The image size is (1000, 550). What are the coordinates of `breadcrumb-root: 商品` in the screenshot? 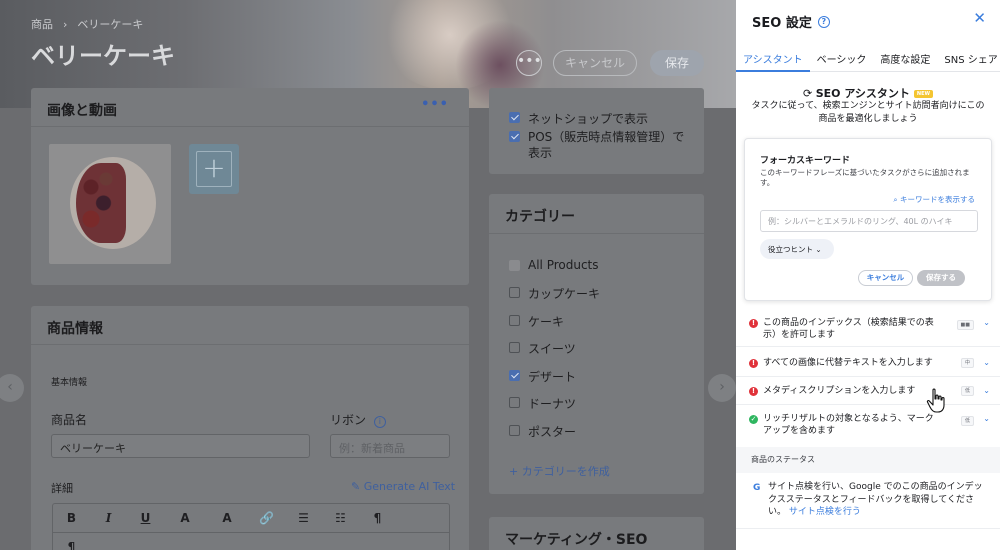 It's located at (42, 24).